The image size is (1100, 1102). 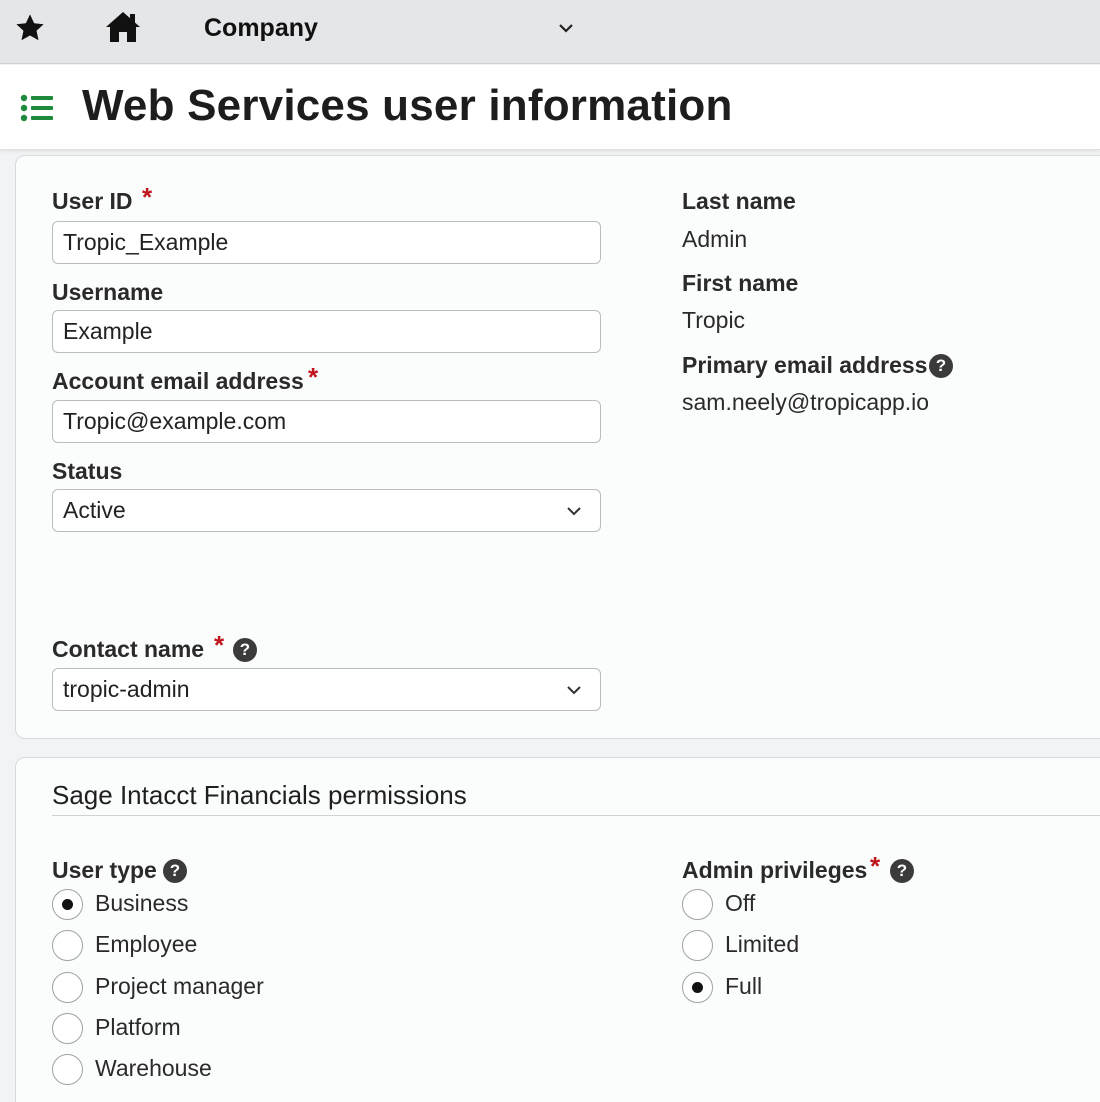 I want to click on last-name-label: Last name, so click(x=739, y=201).